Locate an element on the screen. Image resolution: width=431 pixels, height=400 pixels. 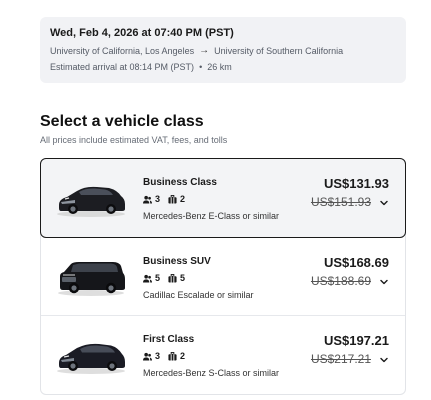
price-column: US$197.21 US$217.21 is located at coordinates (350, 350).